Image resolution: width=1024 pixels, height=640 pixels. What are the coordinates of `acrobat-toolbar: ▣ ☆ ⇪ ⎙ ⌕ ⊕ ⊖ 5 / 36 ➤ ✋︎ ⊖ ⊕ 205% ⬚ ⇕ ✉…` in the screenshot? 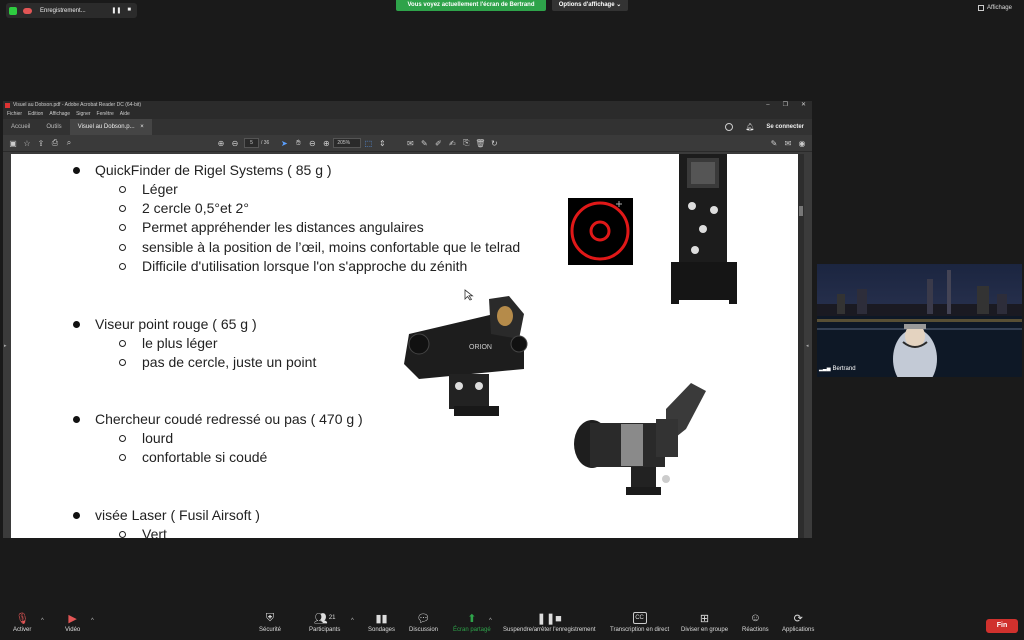 It's located at (407, 143).